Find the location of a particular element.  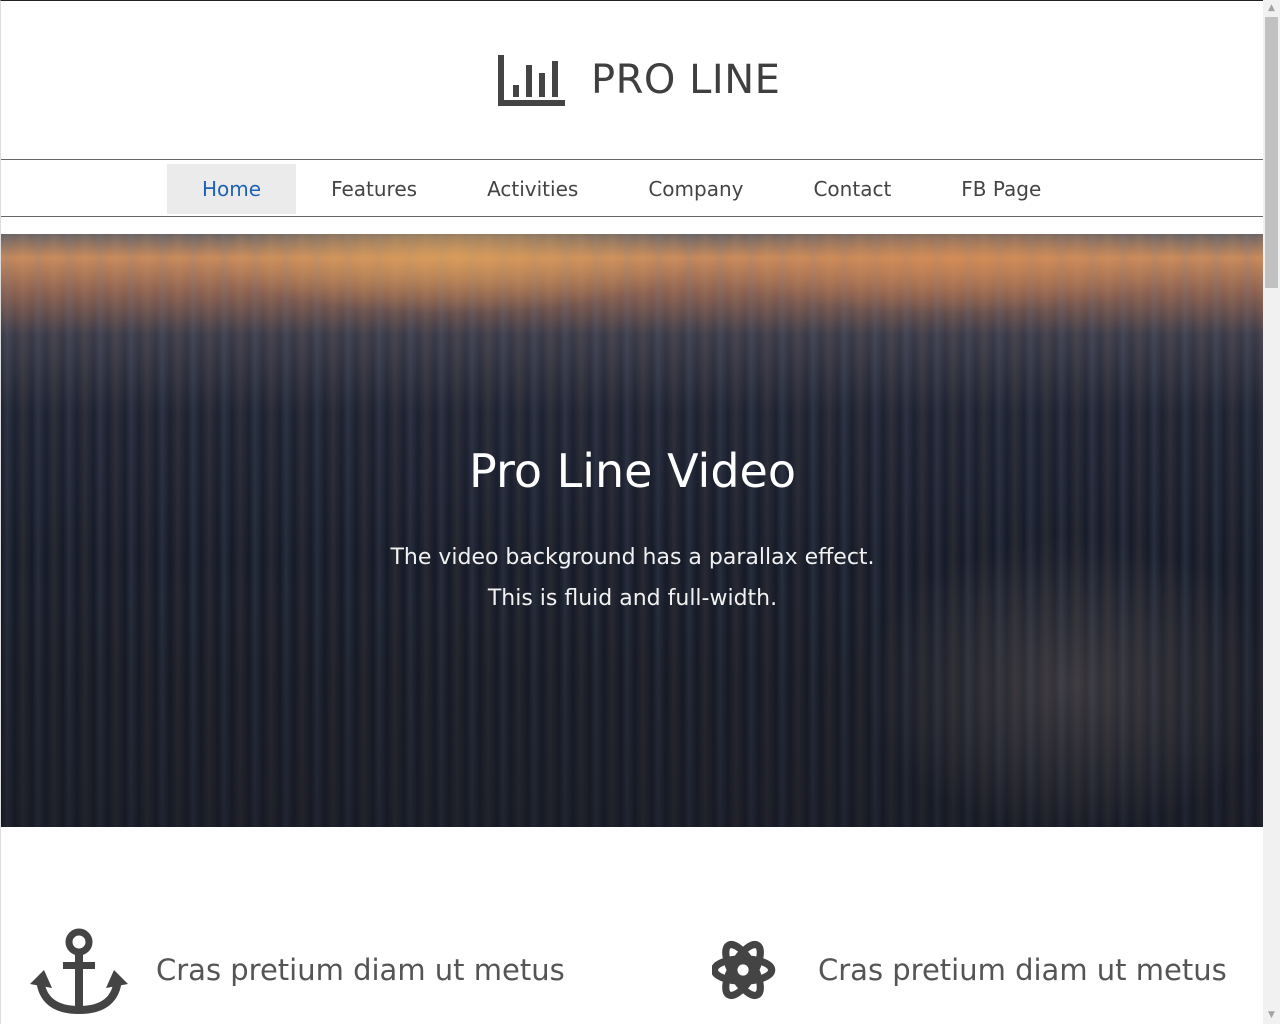

hero-title: Pro Line Video is located at coordinates (632, 471).